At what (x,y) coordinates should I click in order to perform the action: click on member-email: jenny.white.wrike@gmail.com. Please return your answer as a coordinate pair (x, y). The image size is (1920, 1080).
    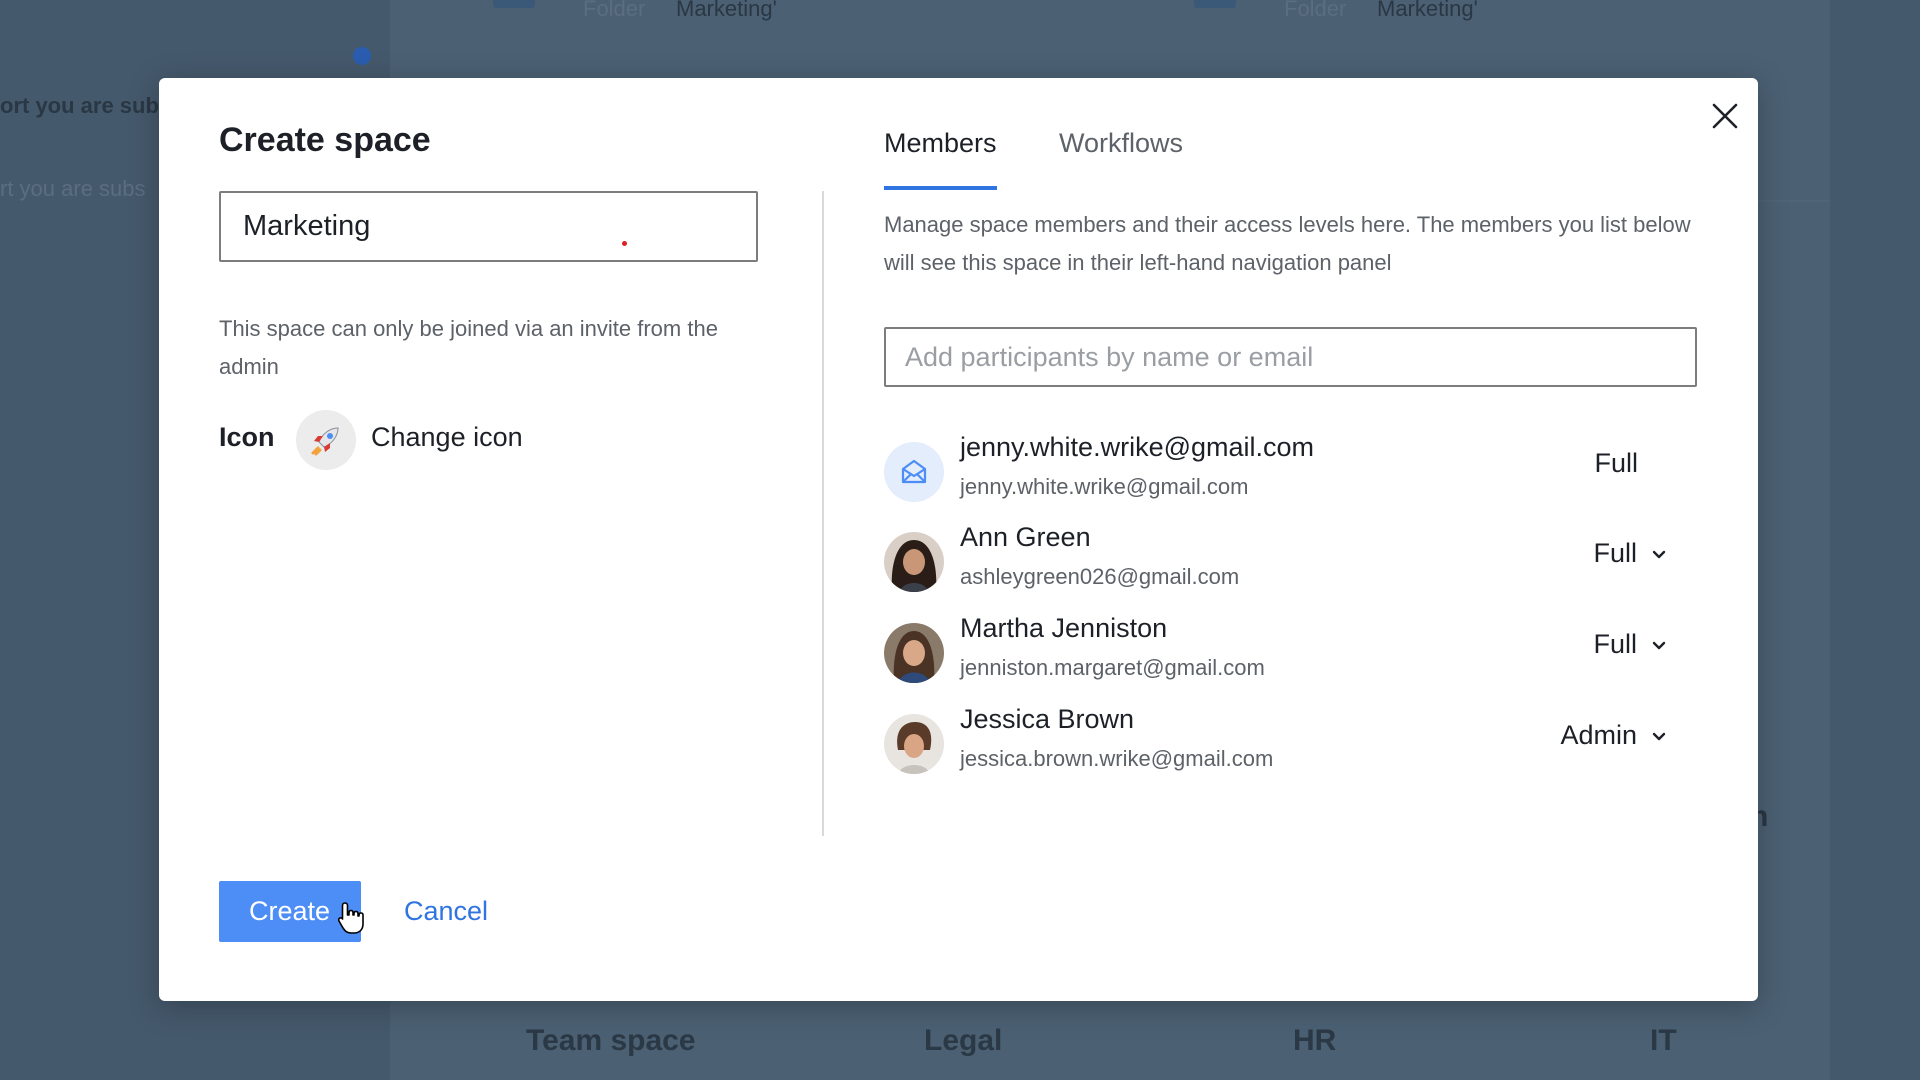
    Looking at the image, I should click on (1104, 486).